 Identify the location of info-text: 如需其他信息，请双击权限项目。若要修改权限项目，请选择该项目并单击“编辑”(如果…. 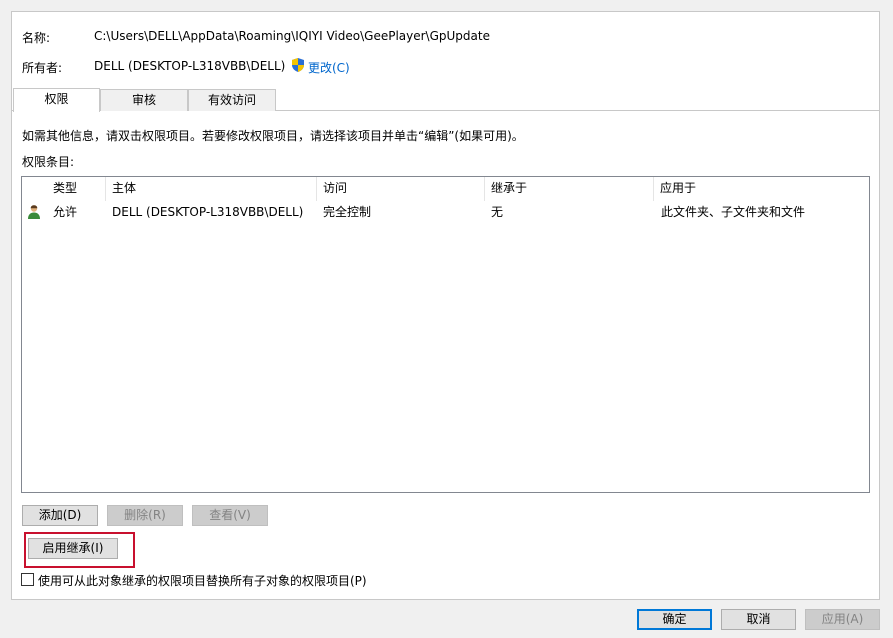
(273, 136).